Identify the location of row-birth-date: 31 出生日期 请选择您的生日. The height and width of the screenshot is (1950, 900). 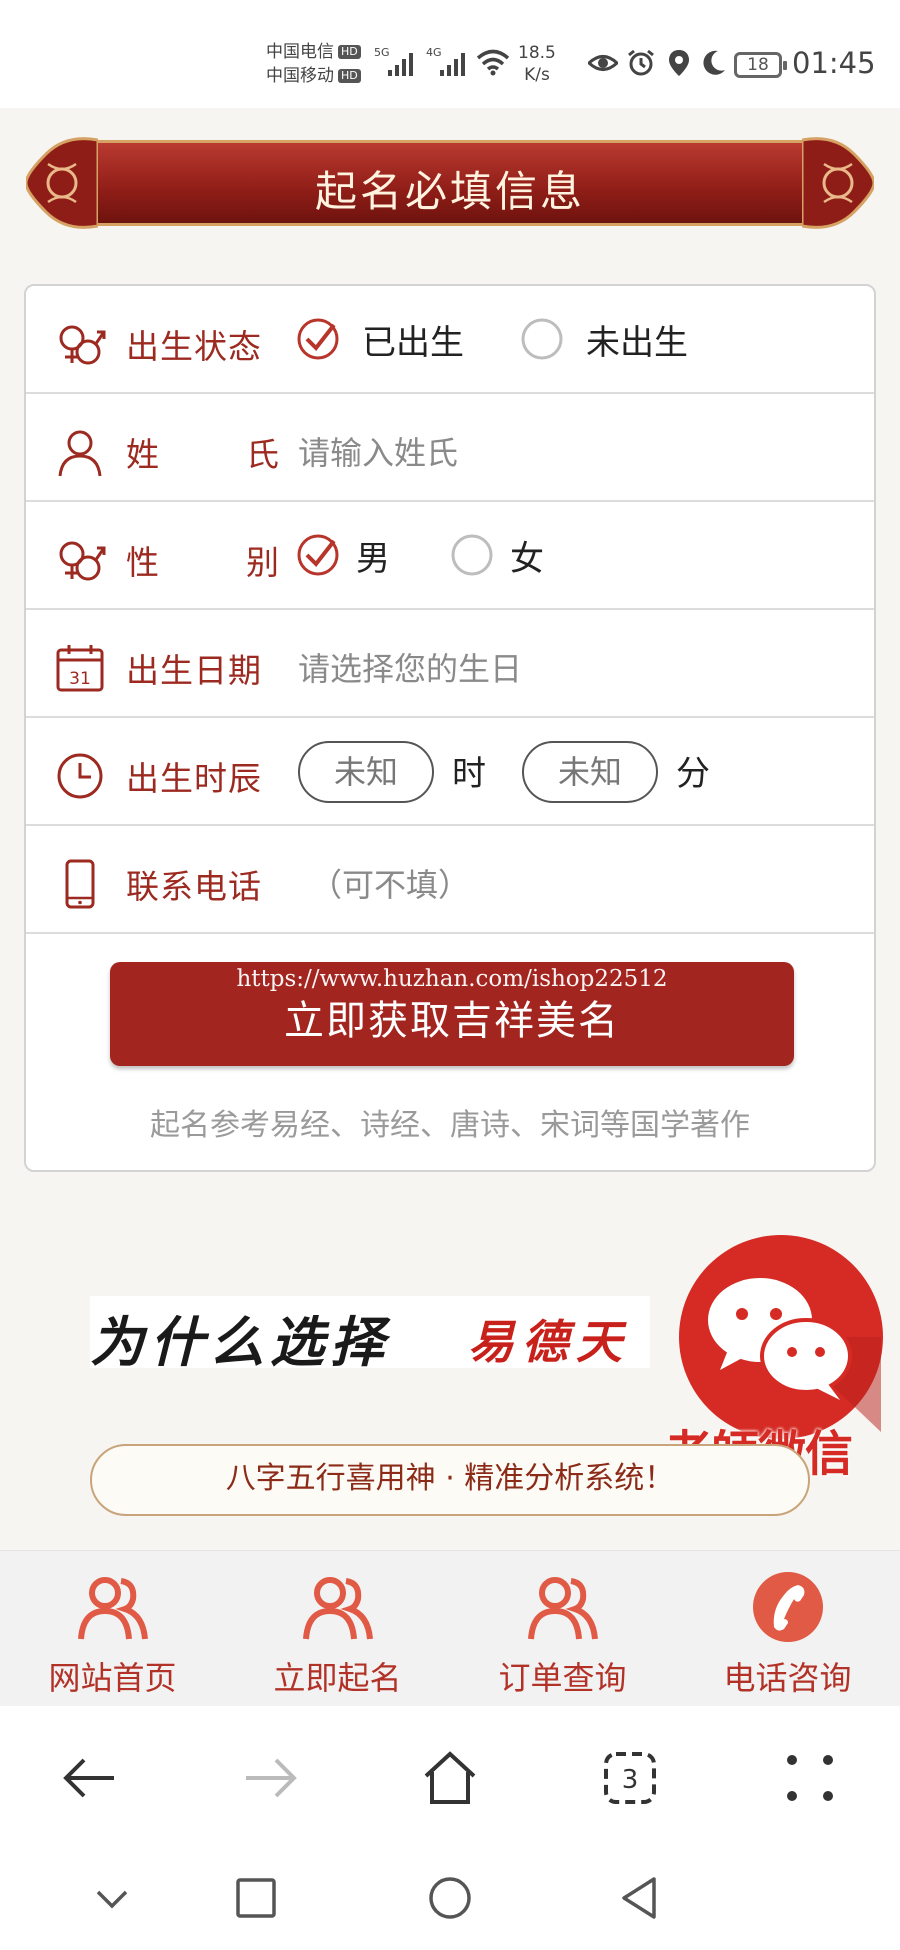
(450, 664).